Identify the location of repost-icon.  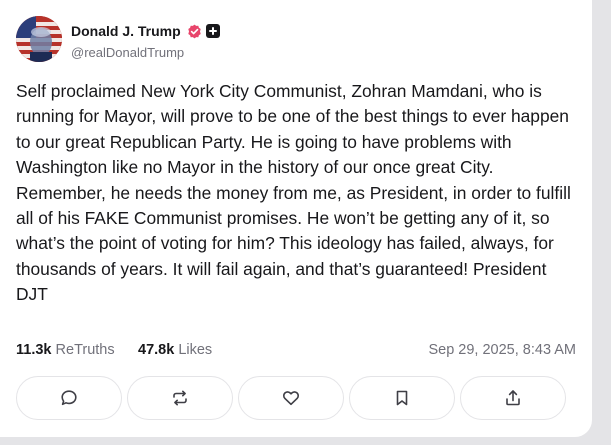
(180, 398).